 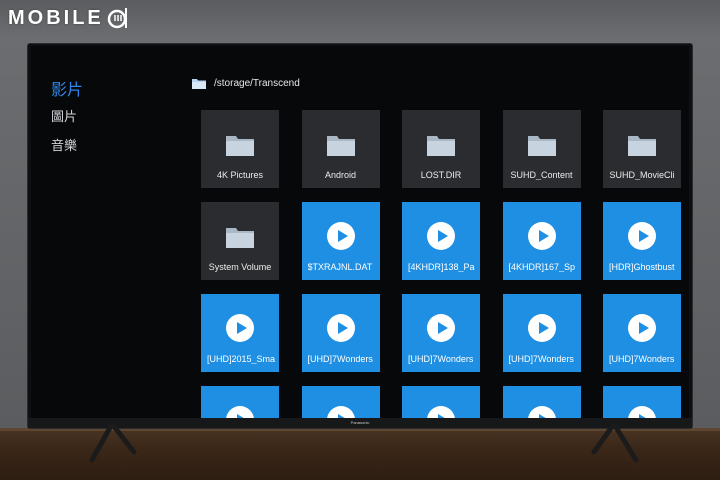 I want to click on folder-tile: SUHD_Content, so click(x=541, y=149).